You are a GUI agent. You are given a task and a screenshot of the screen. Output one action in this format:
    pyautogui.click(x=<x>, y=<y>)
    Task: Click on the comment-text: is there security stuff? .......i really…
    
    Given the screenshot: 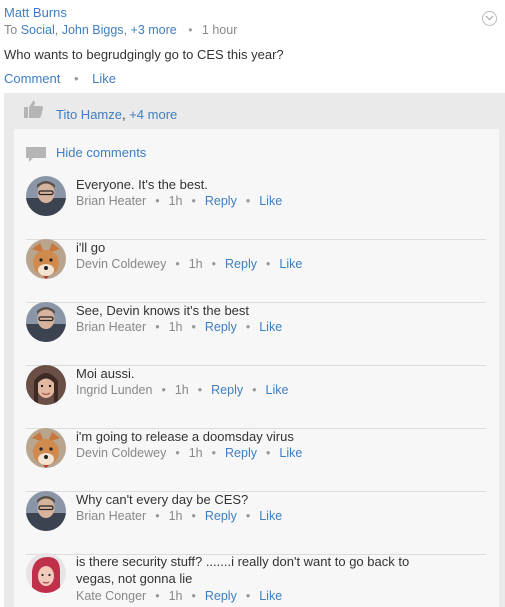 What is the action you would take?
    pyautogui.click(x=243, y=570)
    